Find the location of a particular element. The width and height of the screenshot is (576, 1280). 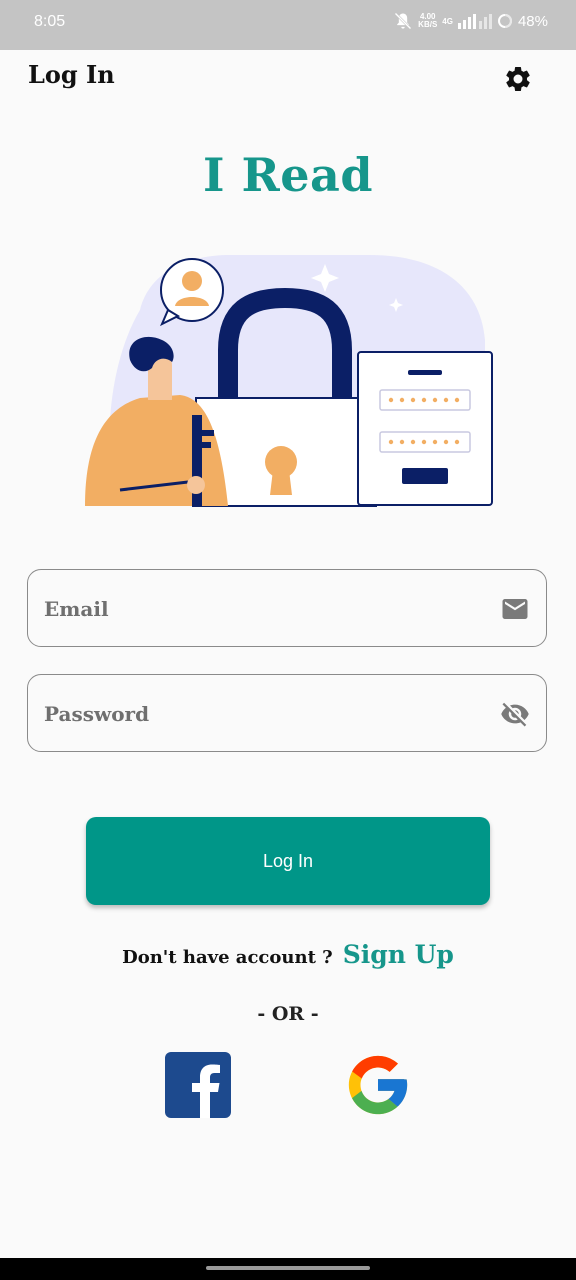

brand-title: I Read is located at coordinates (288, 175).